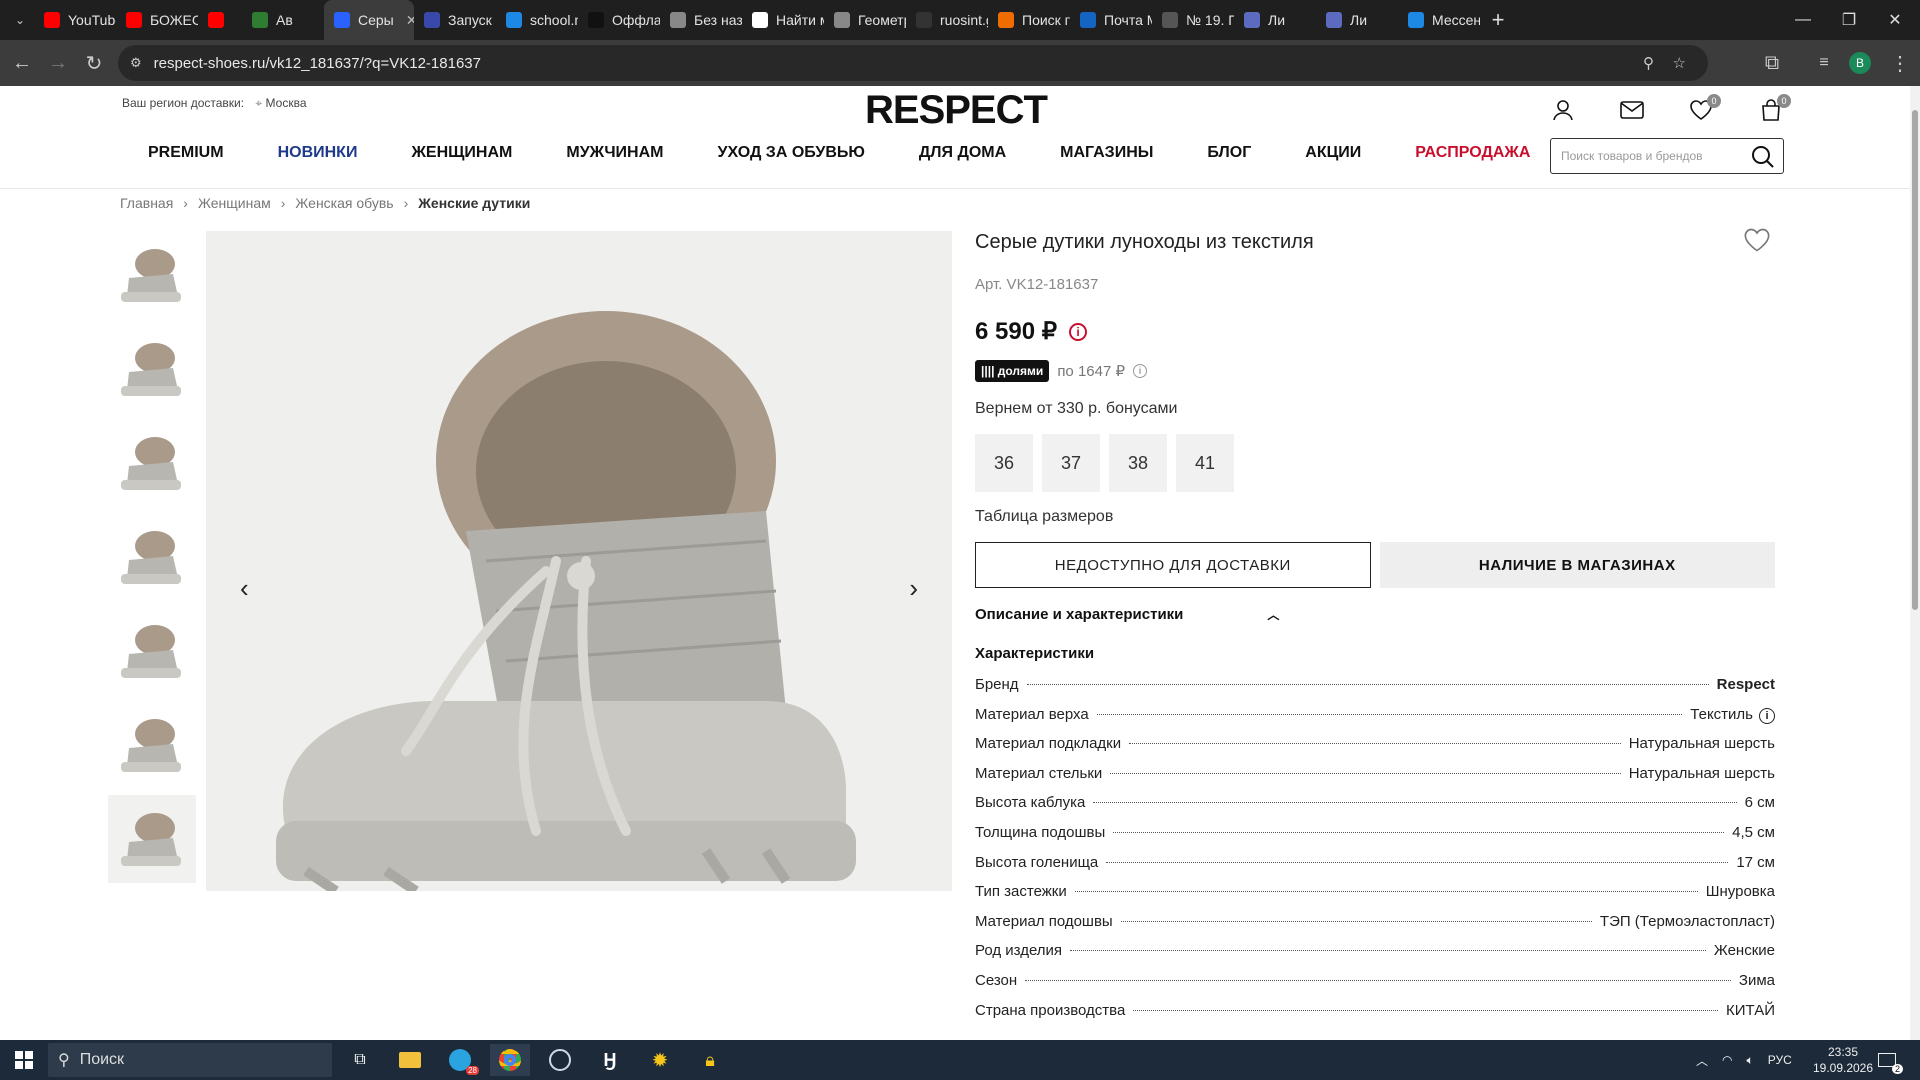 The height and width of the screenshot is (1080, 1920). Describe the element at coordinates (1333, 153) in the screenshot. I see `nav-item: АКЦИИ` at that location.